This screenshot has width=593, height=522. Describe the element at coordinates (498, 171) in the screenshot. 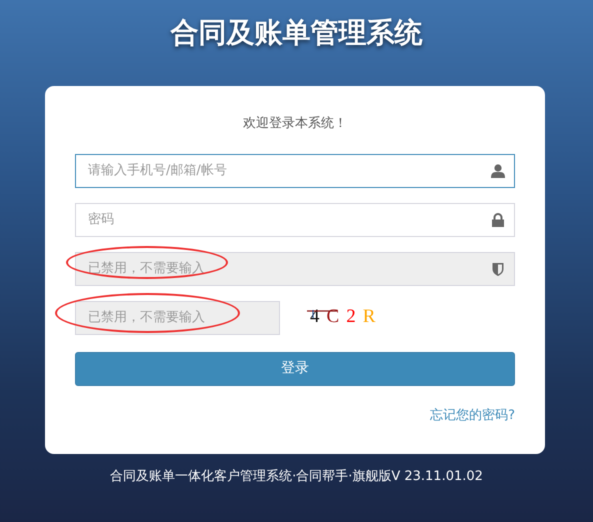

I see `user-icon` at that location.